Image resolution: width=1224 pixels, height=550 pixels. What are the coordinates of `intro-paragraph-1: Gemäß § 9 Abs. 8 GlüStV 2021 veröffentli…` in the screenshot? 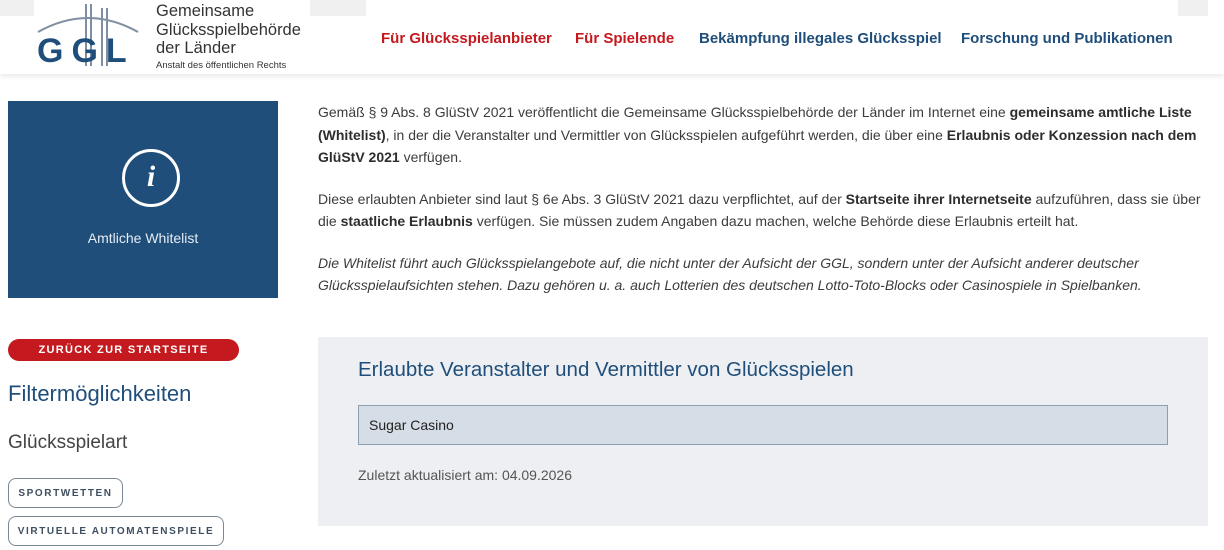 It's located at (762, 135).